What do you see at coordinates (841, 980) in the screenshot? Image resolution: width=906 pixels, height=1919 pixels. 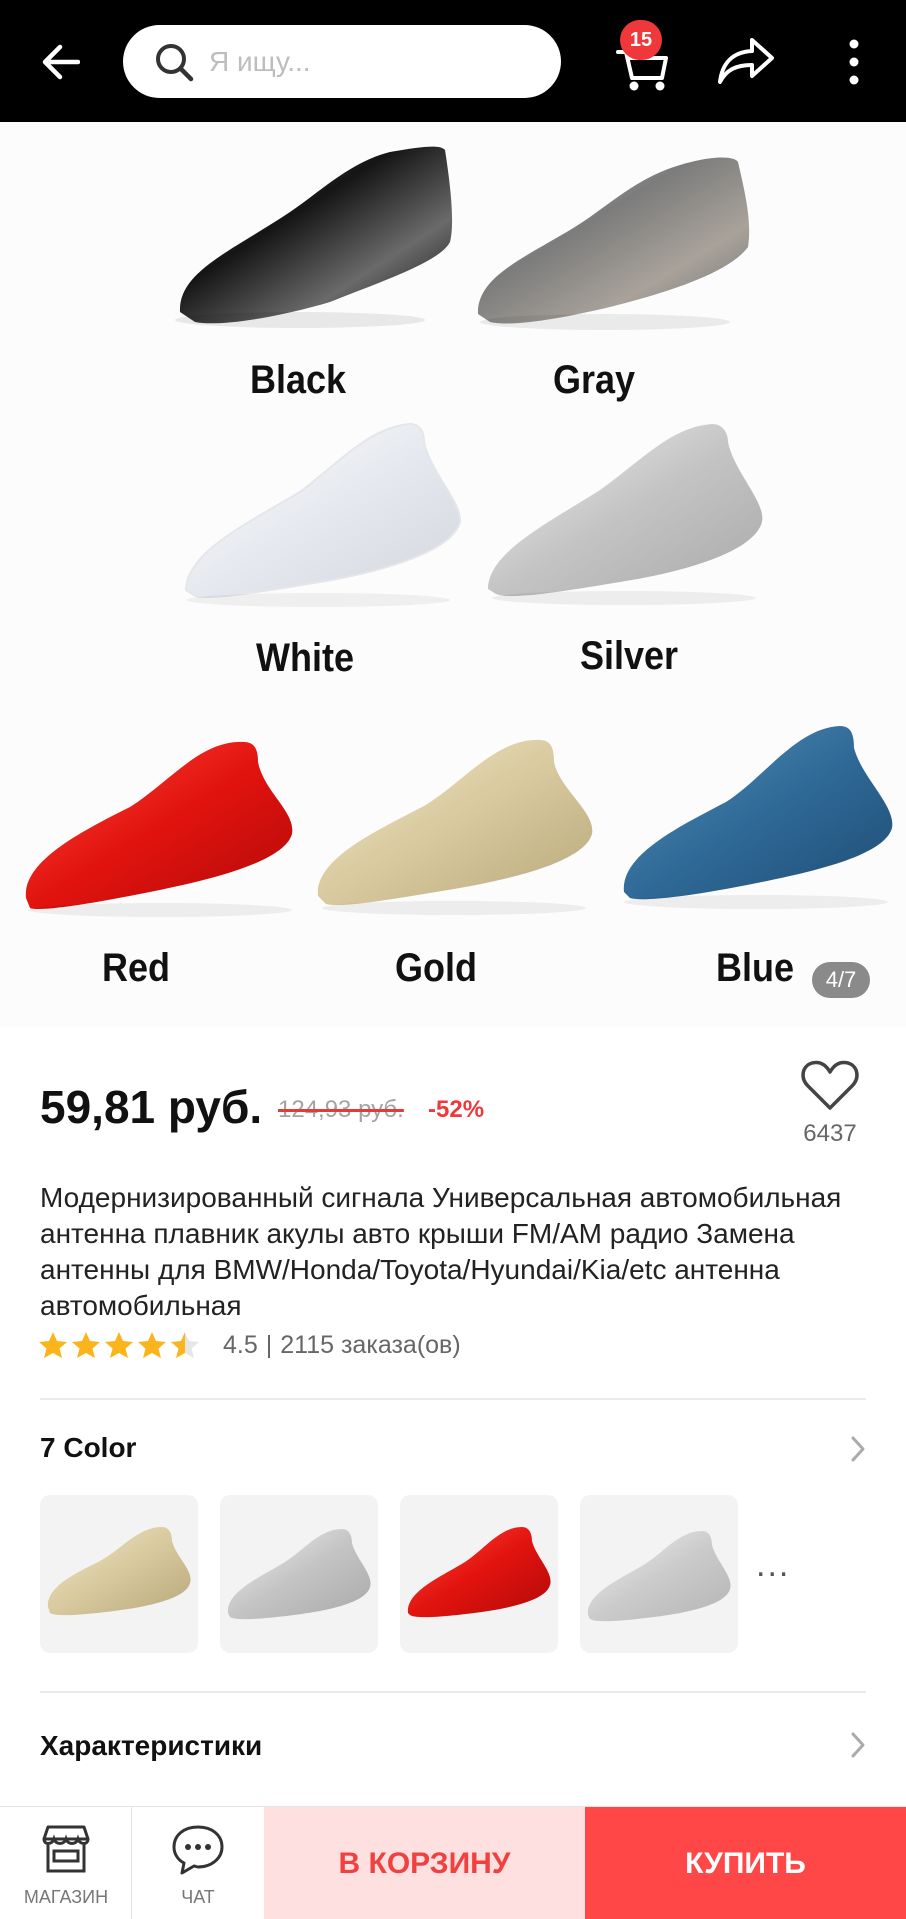 I see `image-counter: 4/7` at bounding box center [841, 980].